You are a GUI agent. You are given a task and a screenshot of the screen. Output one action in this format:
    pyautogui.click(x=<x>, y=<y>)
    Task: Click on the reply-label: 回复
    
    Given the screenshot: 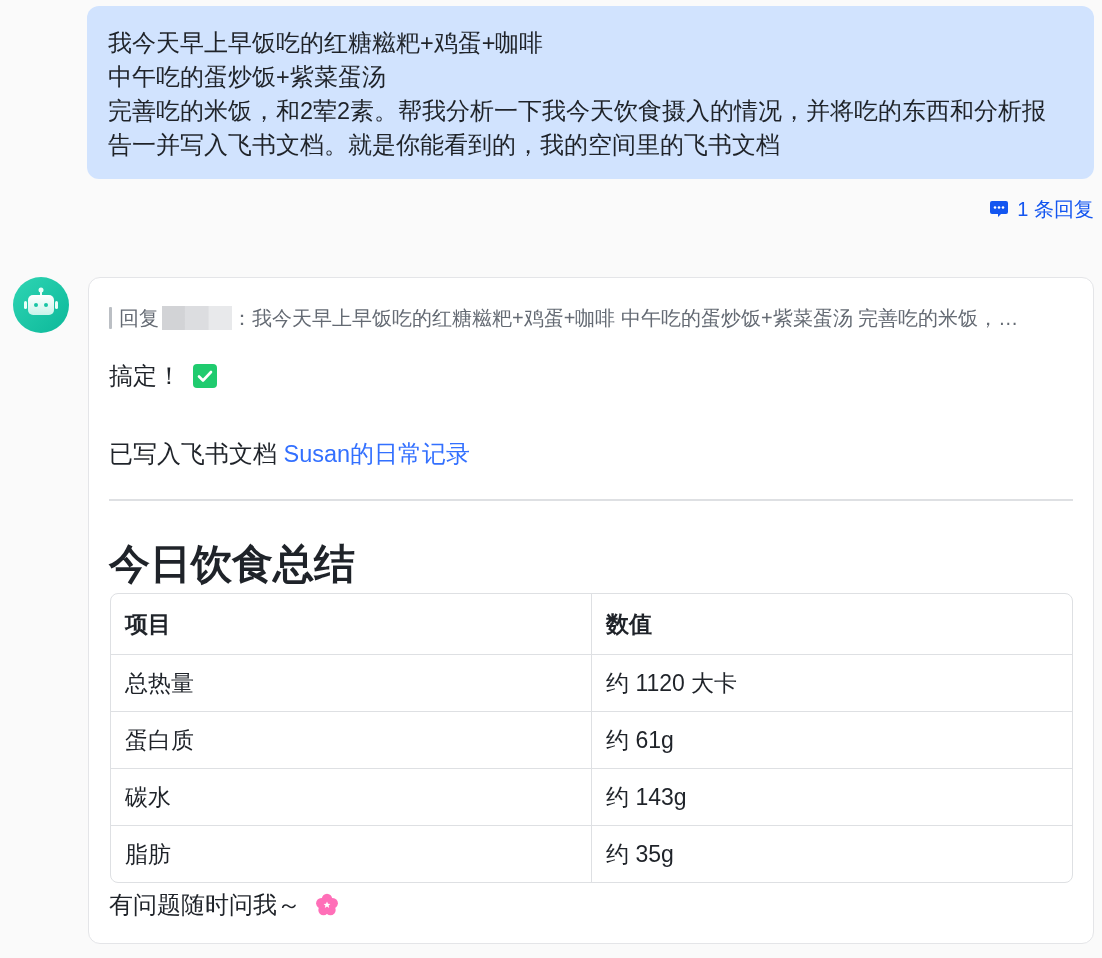 What is the action you would take?
    pyautogui.click(x=139, y=318)
    